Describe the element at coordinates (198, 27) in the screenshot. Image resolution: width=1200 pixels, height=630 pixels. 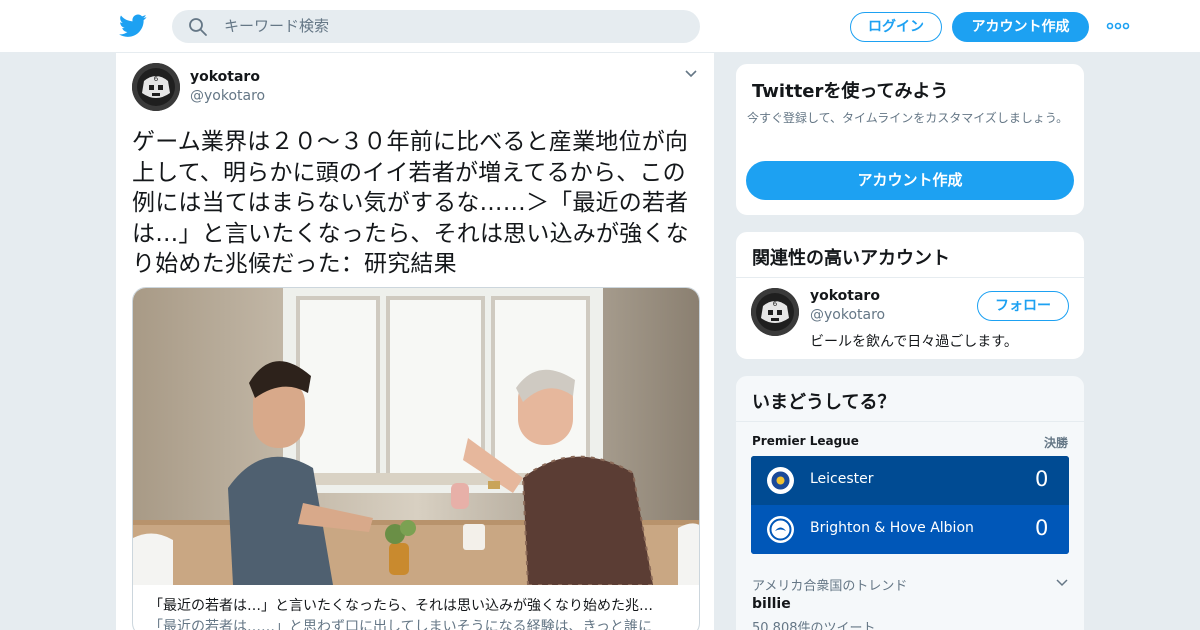
I see `search-icon` at that location.